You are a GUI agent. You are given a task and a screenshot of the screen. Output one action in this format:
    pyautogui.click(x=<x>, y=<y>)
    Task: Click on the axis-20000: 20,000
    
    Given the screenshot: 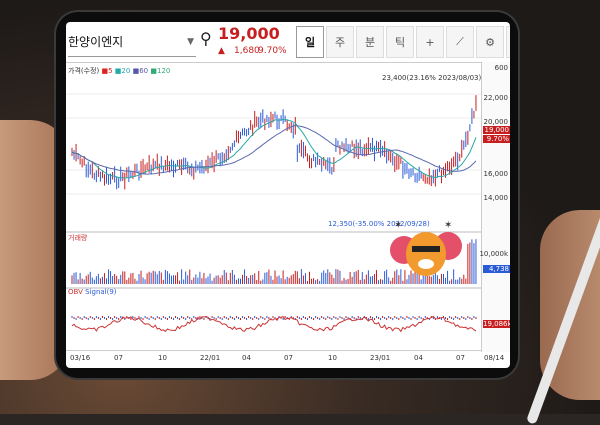 What is the action you would take?
    pyautogui.click(x=496, y=122)
    